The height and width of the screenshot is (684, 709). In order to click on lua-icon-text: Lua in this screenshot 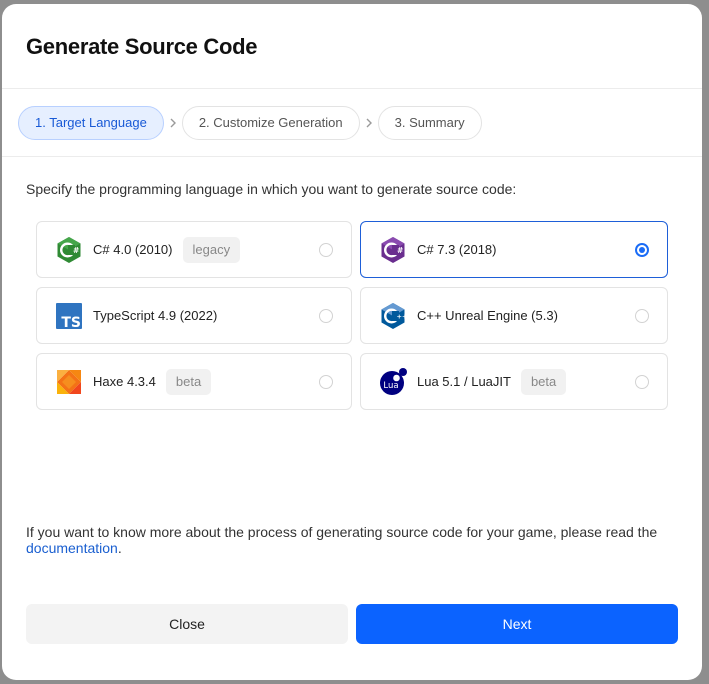, I will do `click(390, 386)`.